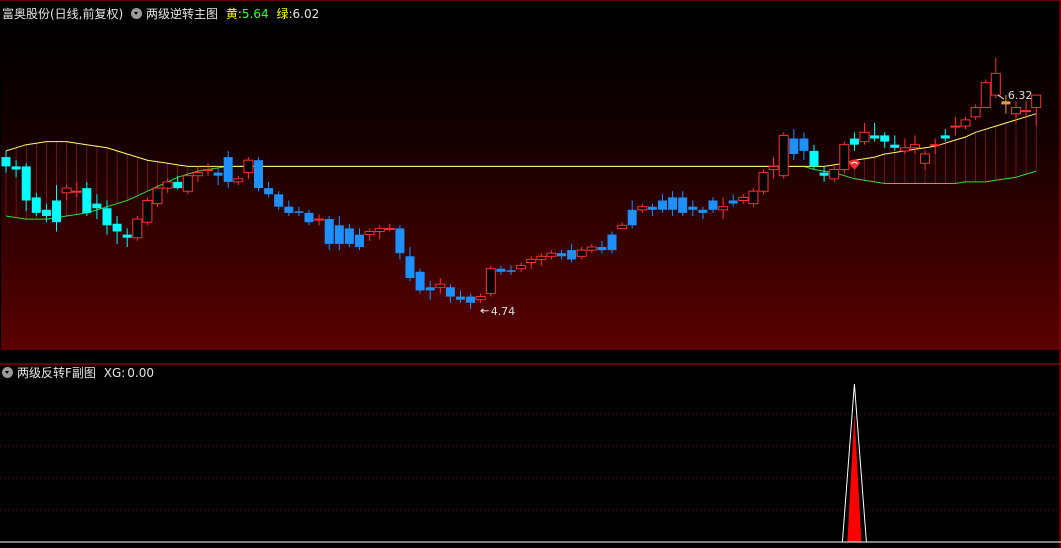  Describe the element at coordinates (854, 463) in the screenshot. I see `xg-spike` at that location.